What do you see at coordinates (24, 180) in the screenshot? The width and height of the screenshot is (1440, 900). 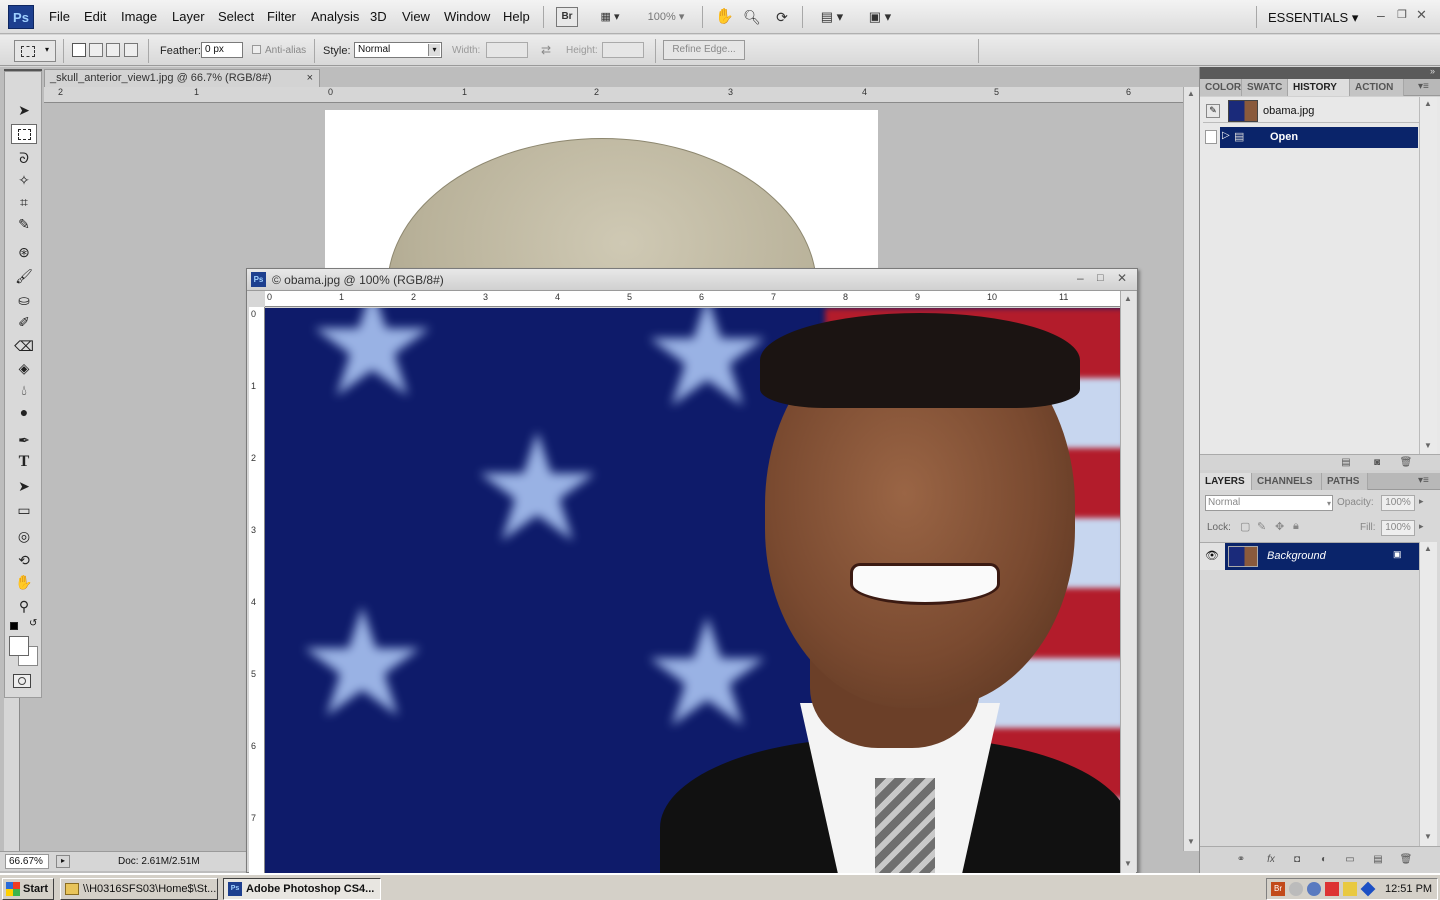 I see `magic-wand-tool-icon: ✧` at bounding box center [24, 180].